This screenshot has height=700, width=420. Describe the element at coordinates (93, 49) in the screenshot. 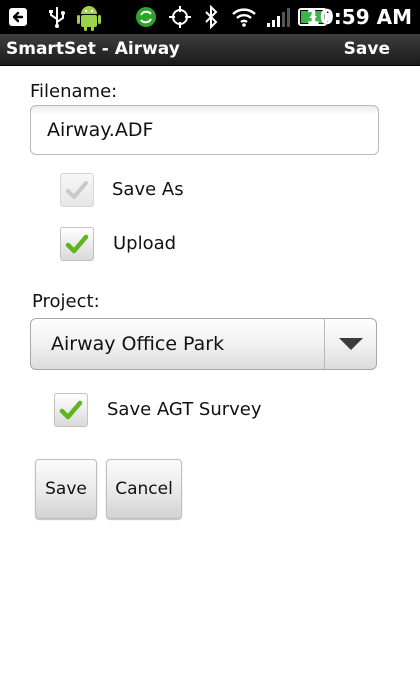

I see `app-title: SmartSet - Airway` at that location.